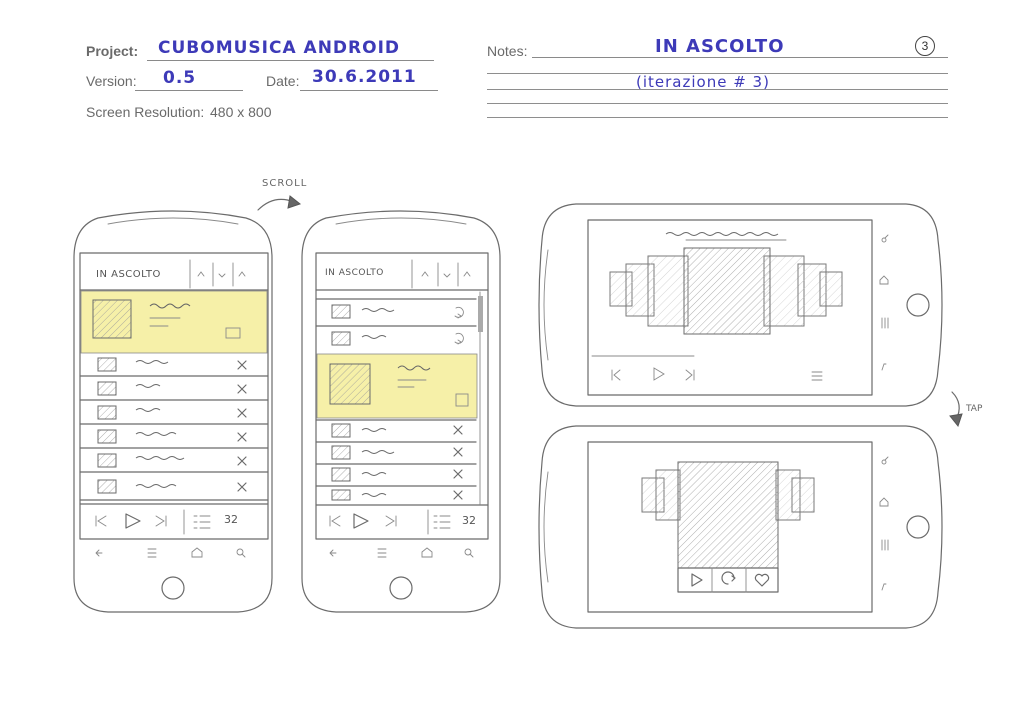  Describe the element at coordinates (469, 520) in the screenshot. I see `phone2-counter: 32` at that location.